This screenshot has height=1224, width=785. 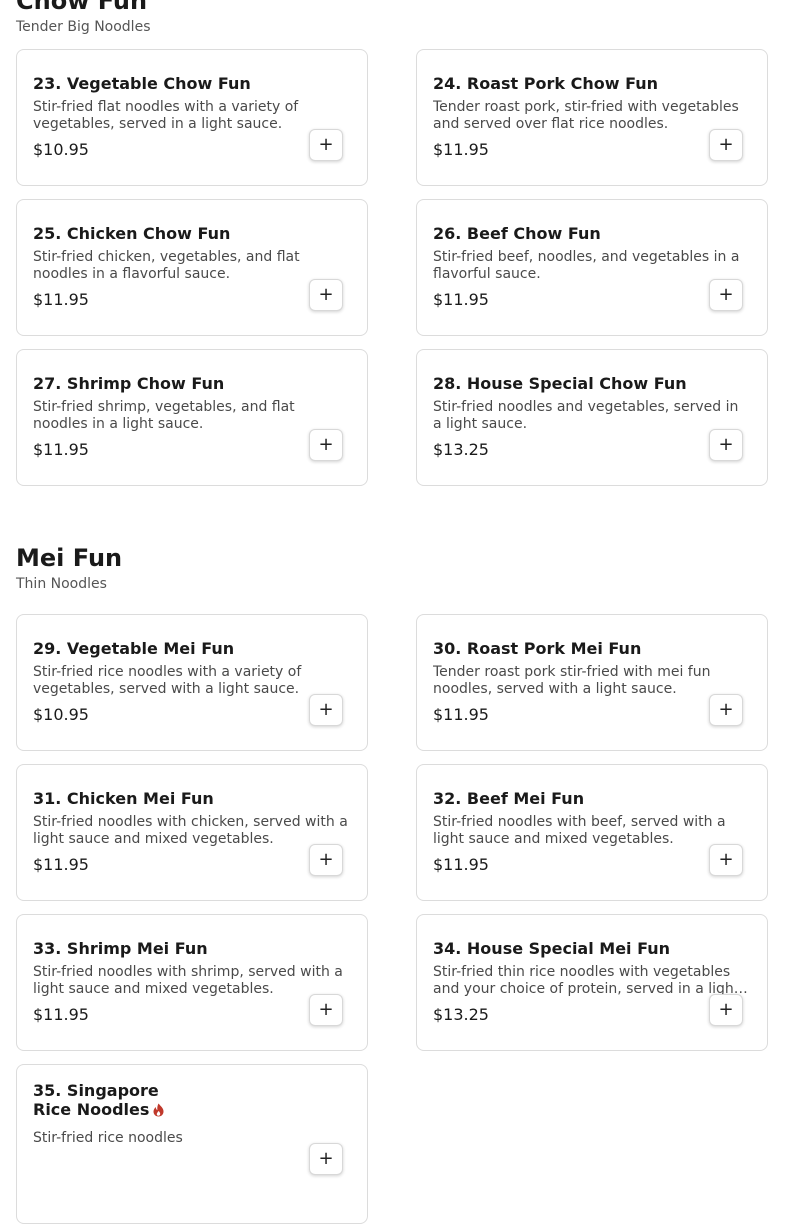 What do you see at coordinates (96, 1100) in the screenshot?
I see `item-name-text: 35. Singapore Rice Noodles` at bounding box center [96, 1100].